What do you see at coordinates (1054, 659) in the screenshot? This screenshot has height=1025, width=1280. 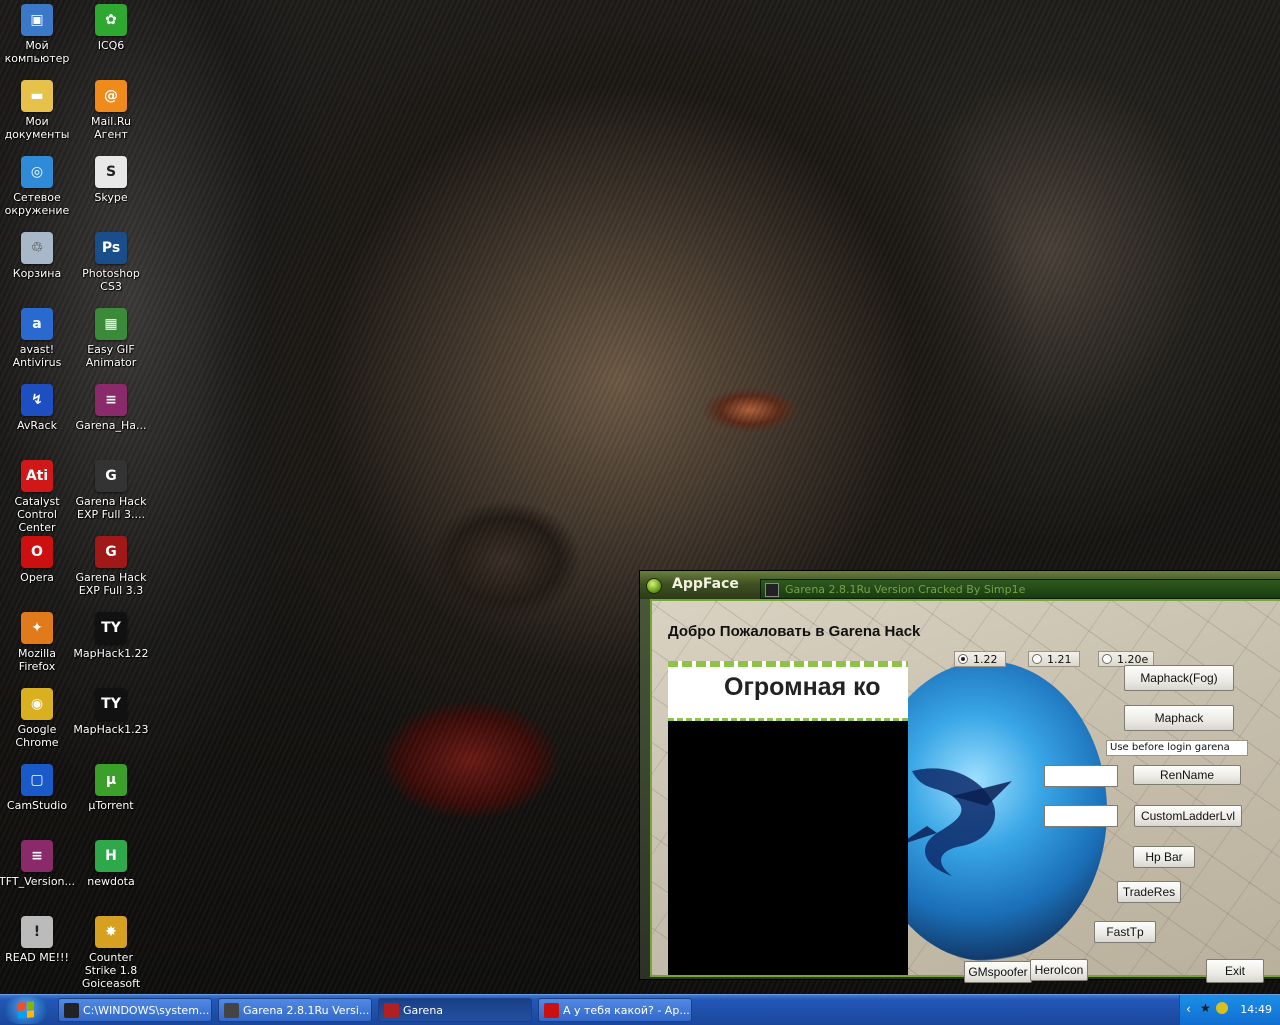 I see `version-radio-1-21: 1.21` at bounding box center [1054, 659].